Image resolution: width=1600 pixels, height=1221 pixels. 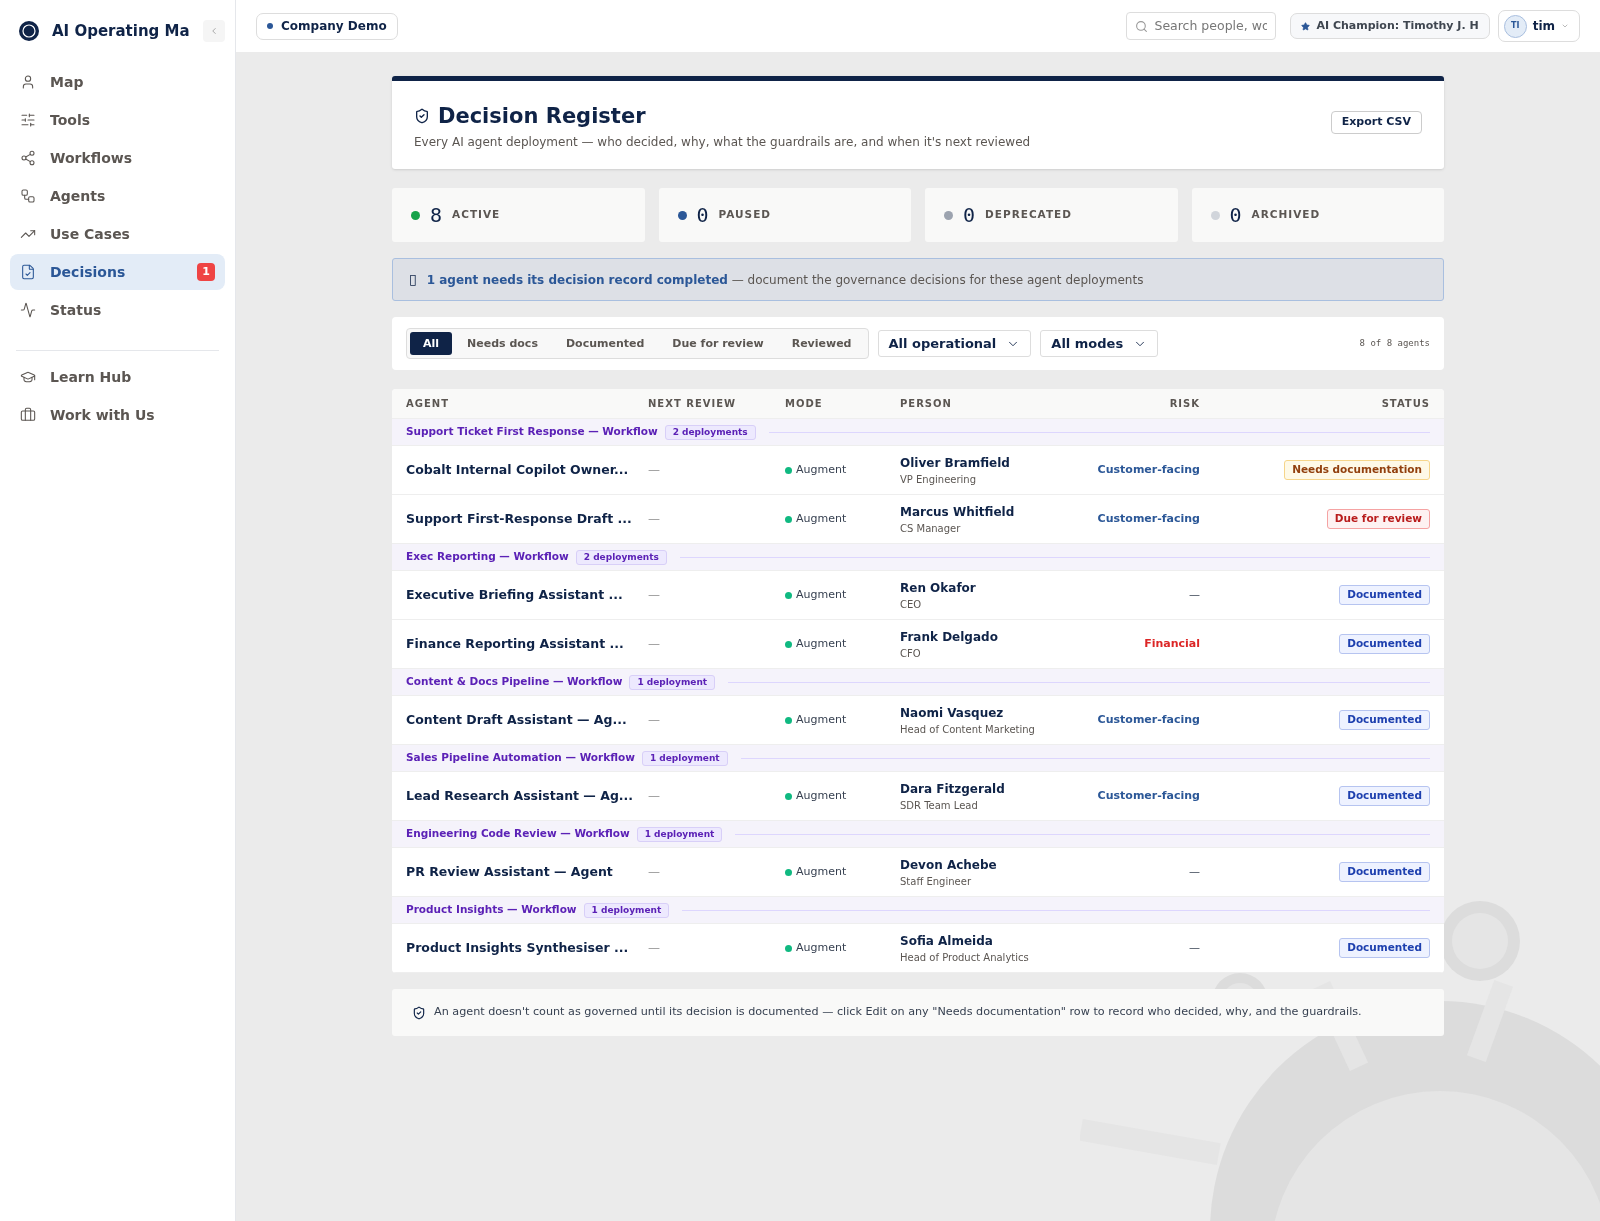 What do you see at coordinates (911, 604) in the screenshot?
I see `person-role: CEO` at bounding box center [911, 604].